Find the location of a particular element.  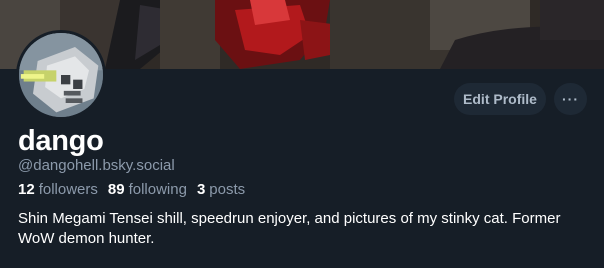

avatar-image is located at coordinates (61, 75).